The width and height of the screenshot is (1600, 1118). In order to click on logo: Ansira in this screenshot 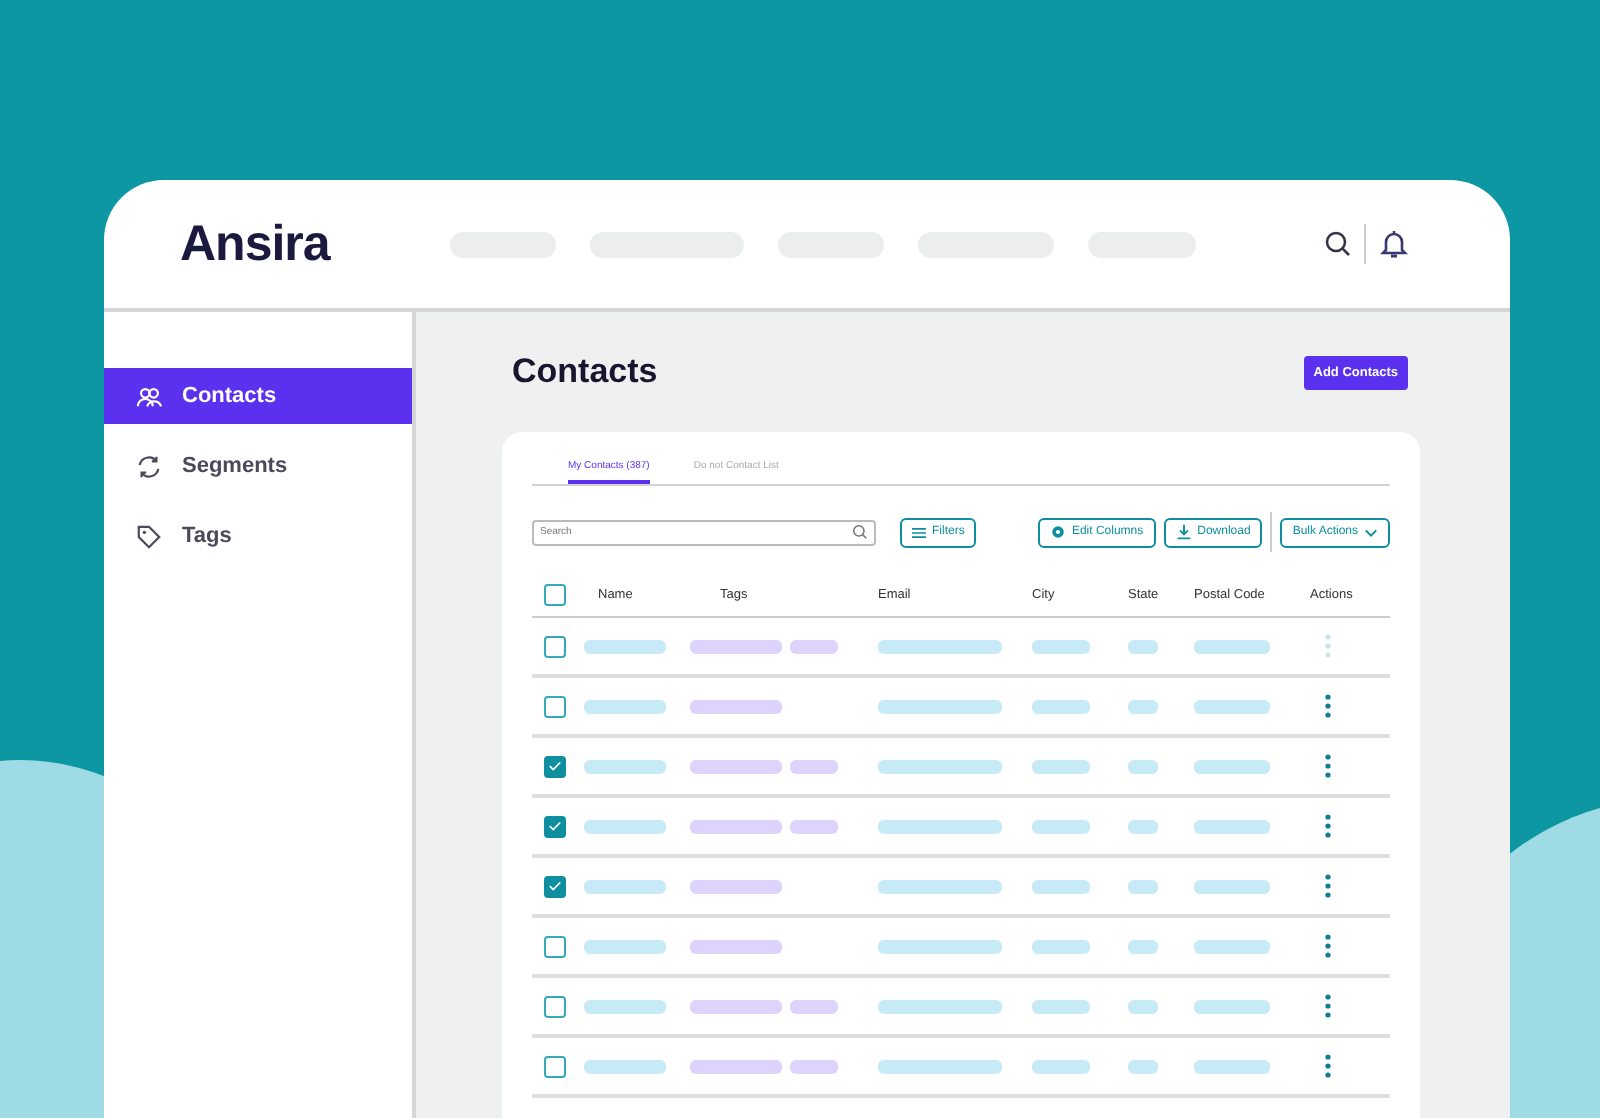, I will do `click(256, 244)`.